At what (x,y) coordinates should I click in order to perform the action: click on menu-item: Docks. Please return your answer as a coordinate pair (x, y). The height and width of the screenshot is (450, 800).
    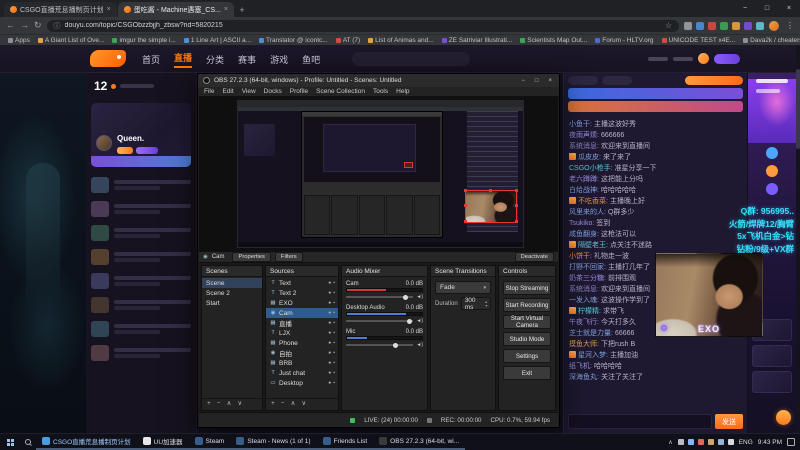
    Looking at the image, I should click on (273, 91).